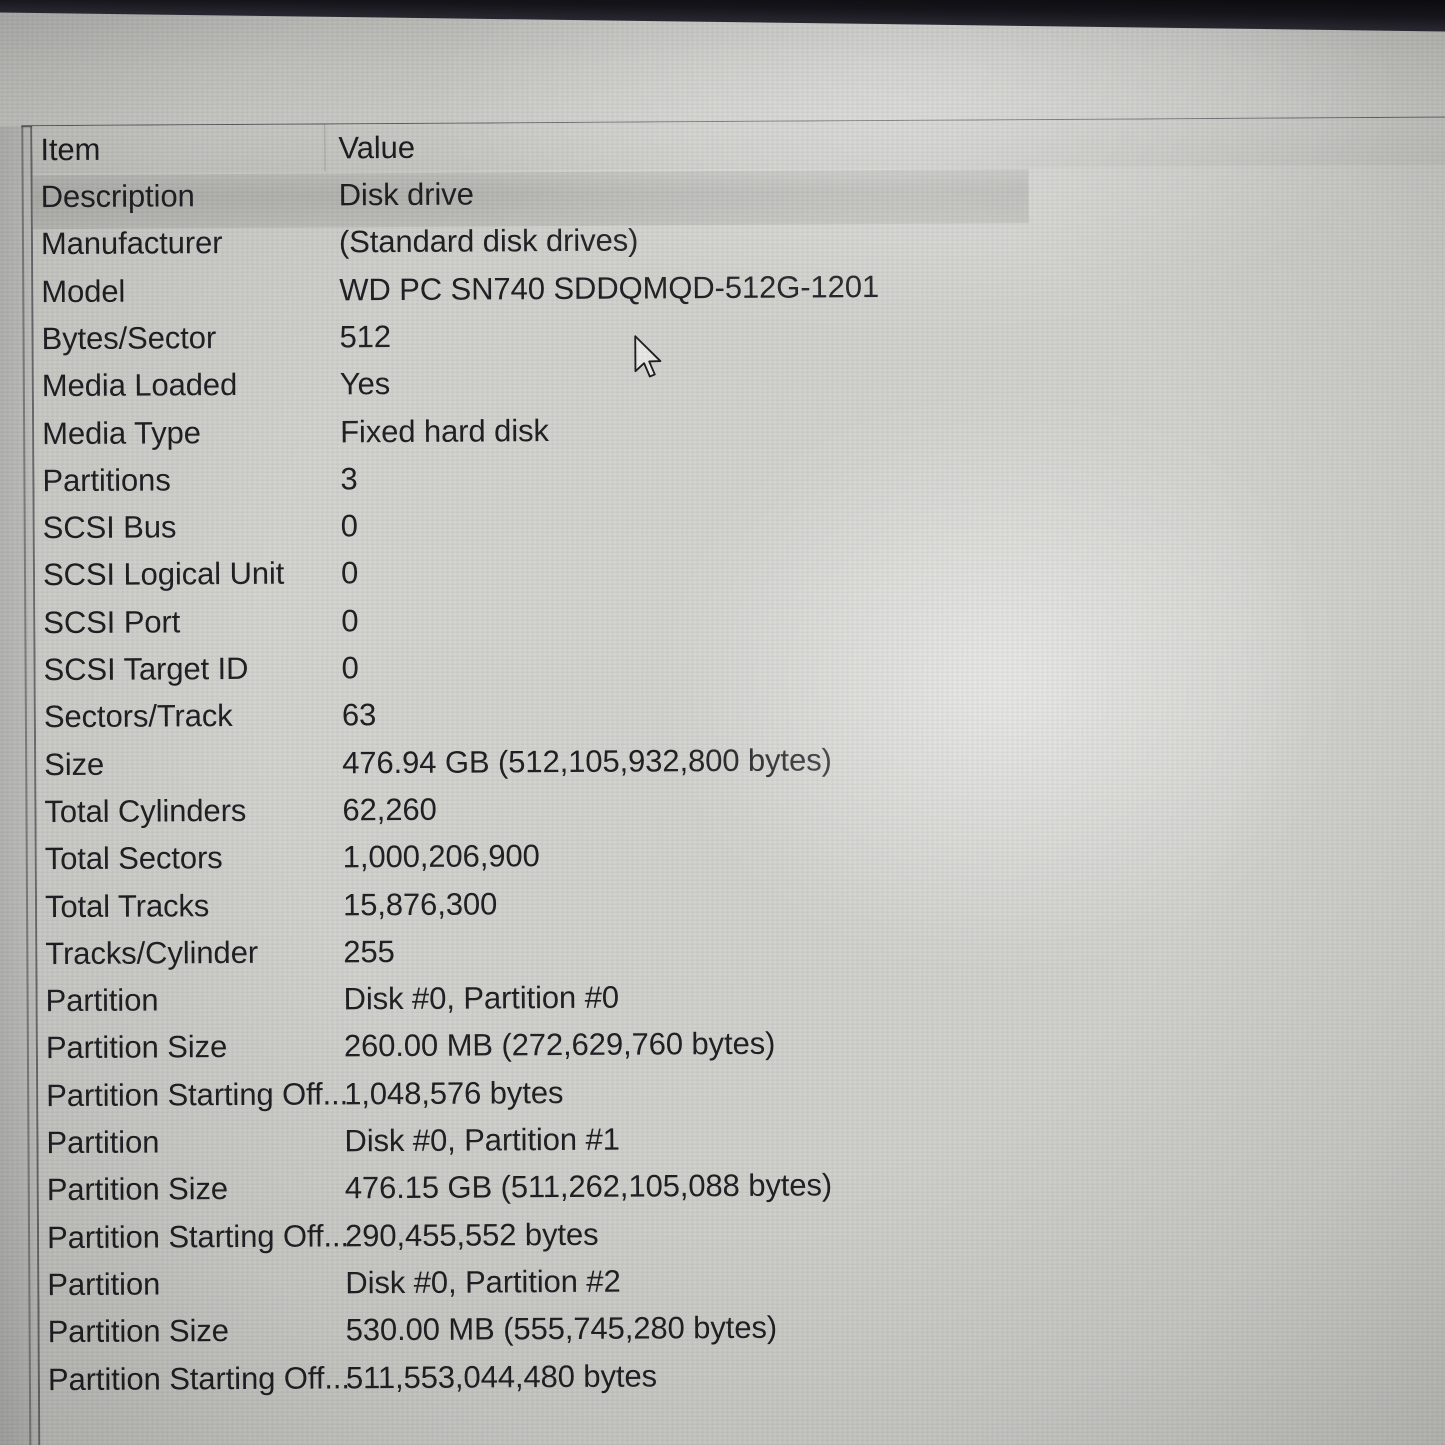 The width and height of the screenshot is (1445, 1445). Describe the element at coordinates (129, 338) in the screenshot. I see `row-item-label: Bytes/Sector` at that location.